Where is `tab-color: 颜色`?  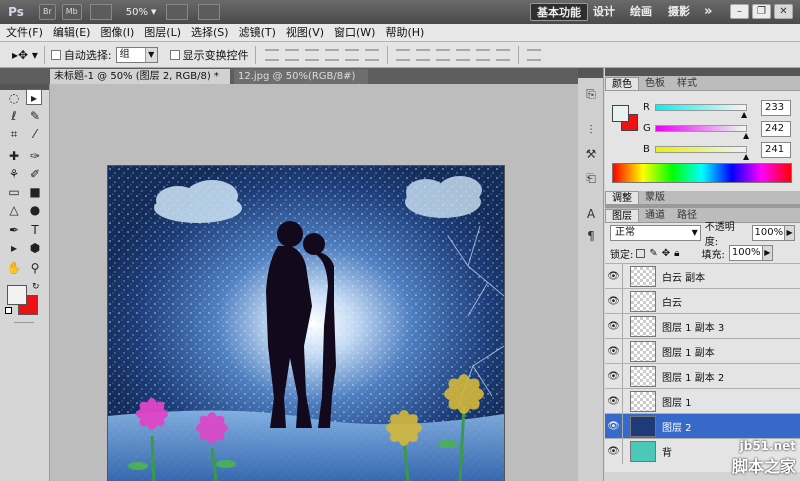
tab-color: 颜色 is located at coordinates (622, 83).